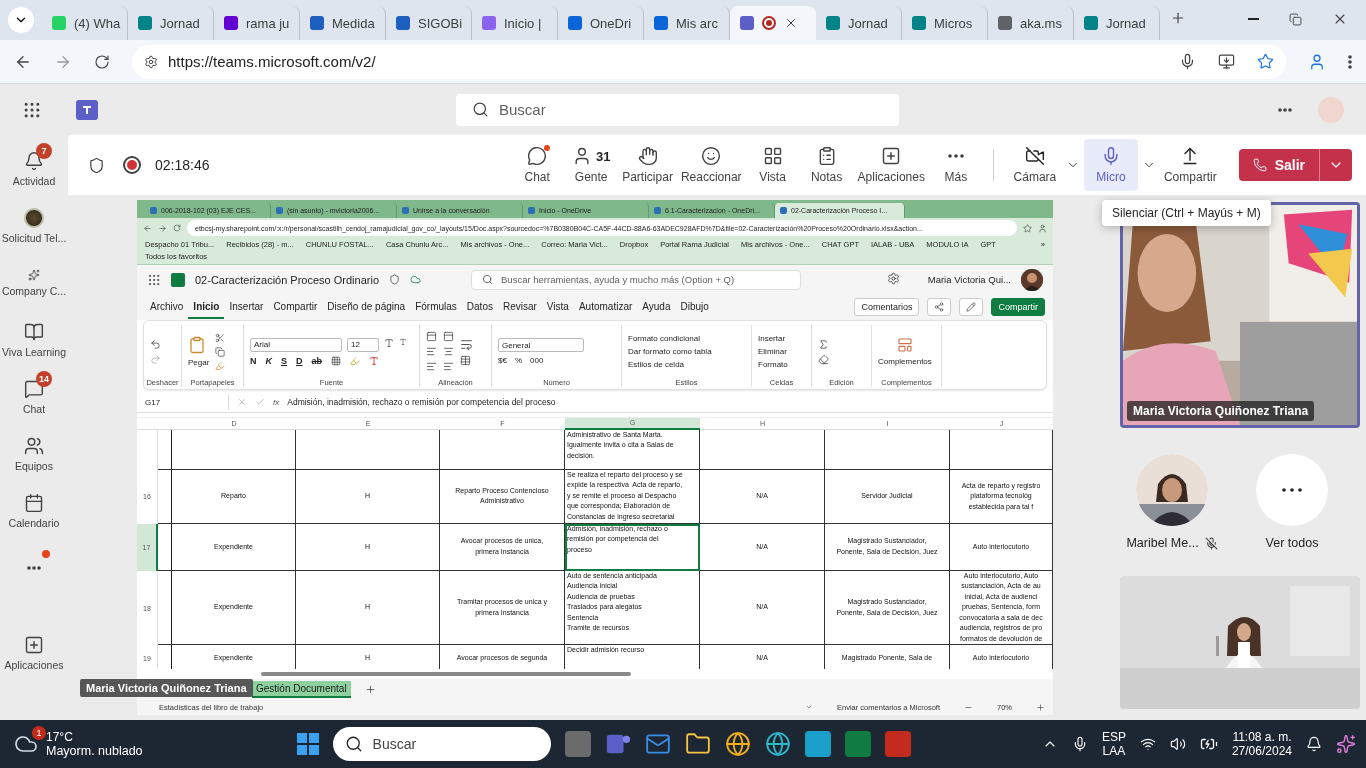  What do you see at coordinates (905, 362) in the screenshot?
I see `add-ins-button: Complementos` at bounding box center [905, 362].